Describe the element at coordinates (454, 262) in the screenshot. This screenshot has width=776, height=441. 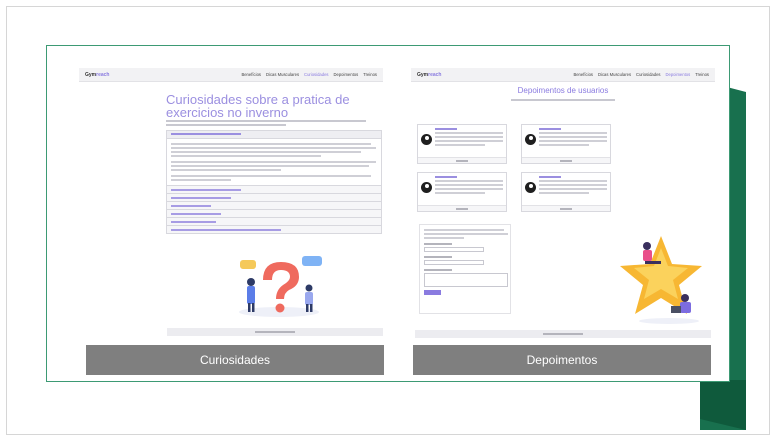
I see `email-field` at that location.